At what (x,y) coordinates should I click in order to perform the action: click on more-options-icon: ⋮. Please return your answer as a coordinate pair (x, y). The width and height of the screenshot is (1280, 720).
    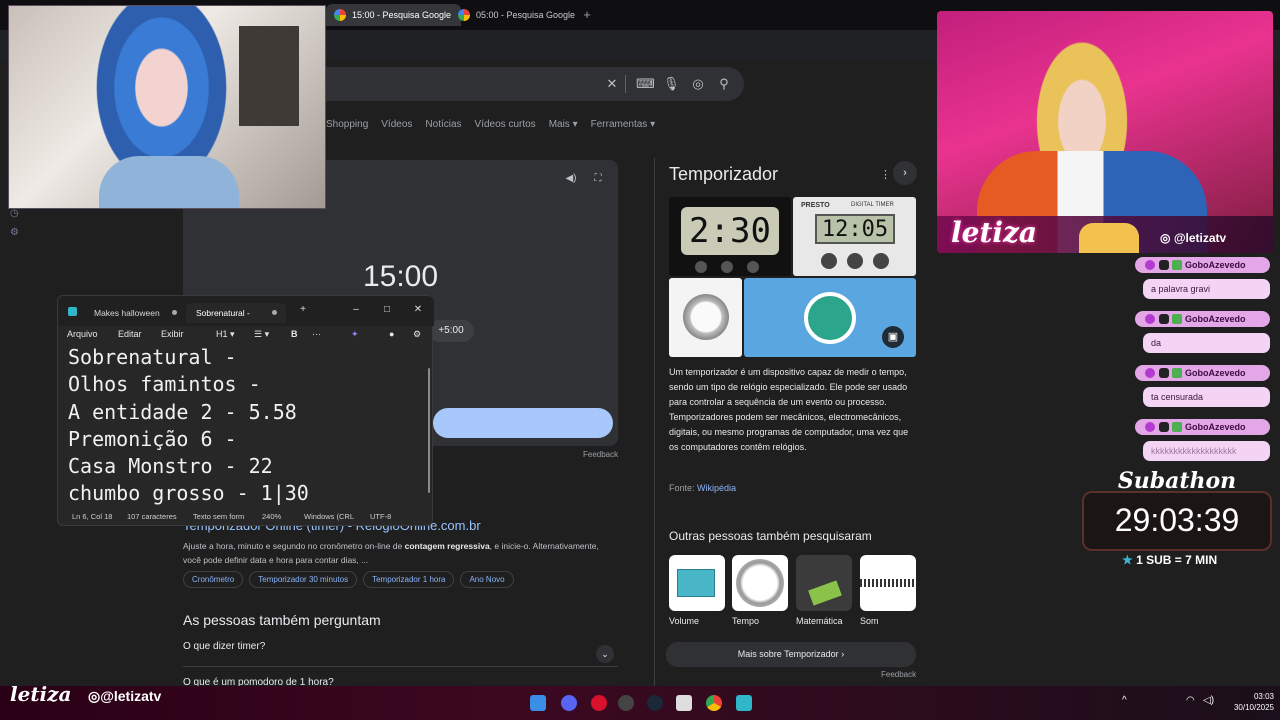
    Looking at the image, I should click on (885, 174).